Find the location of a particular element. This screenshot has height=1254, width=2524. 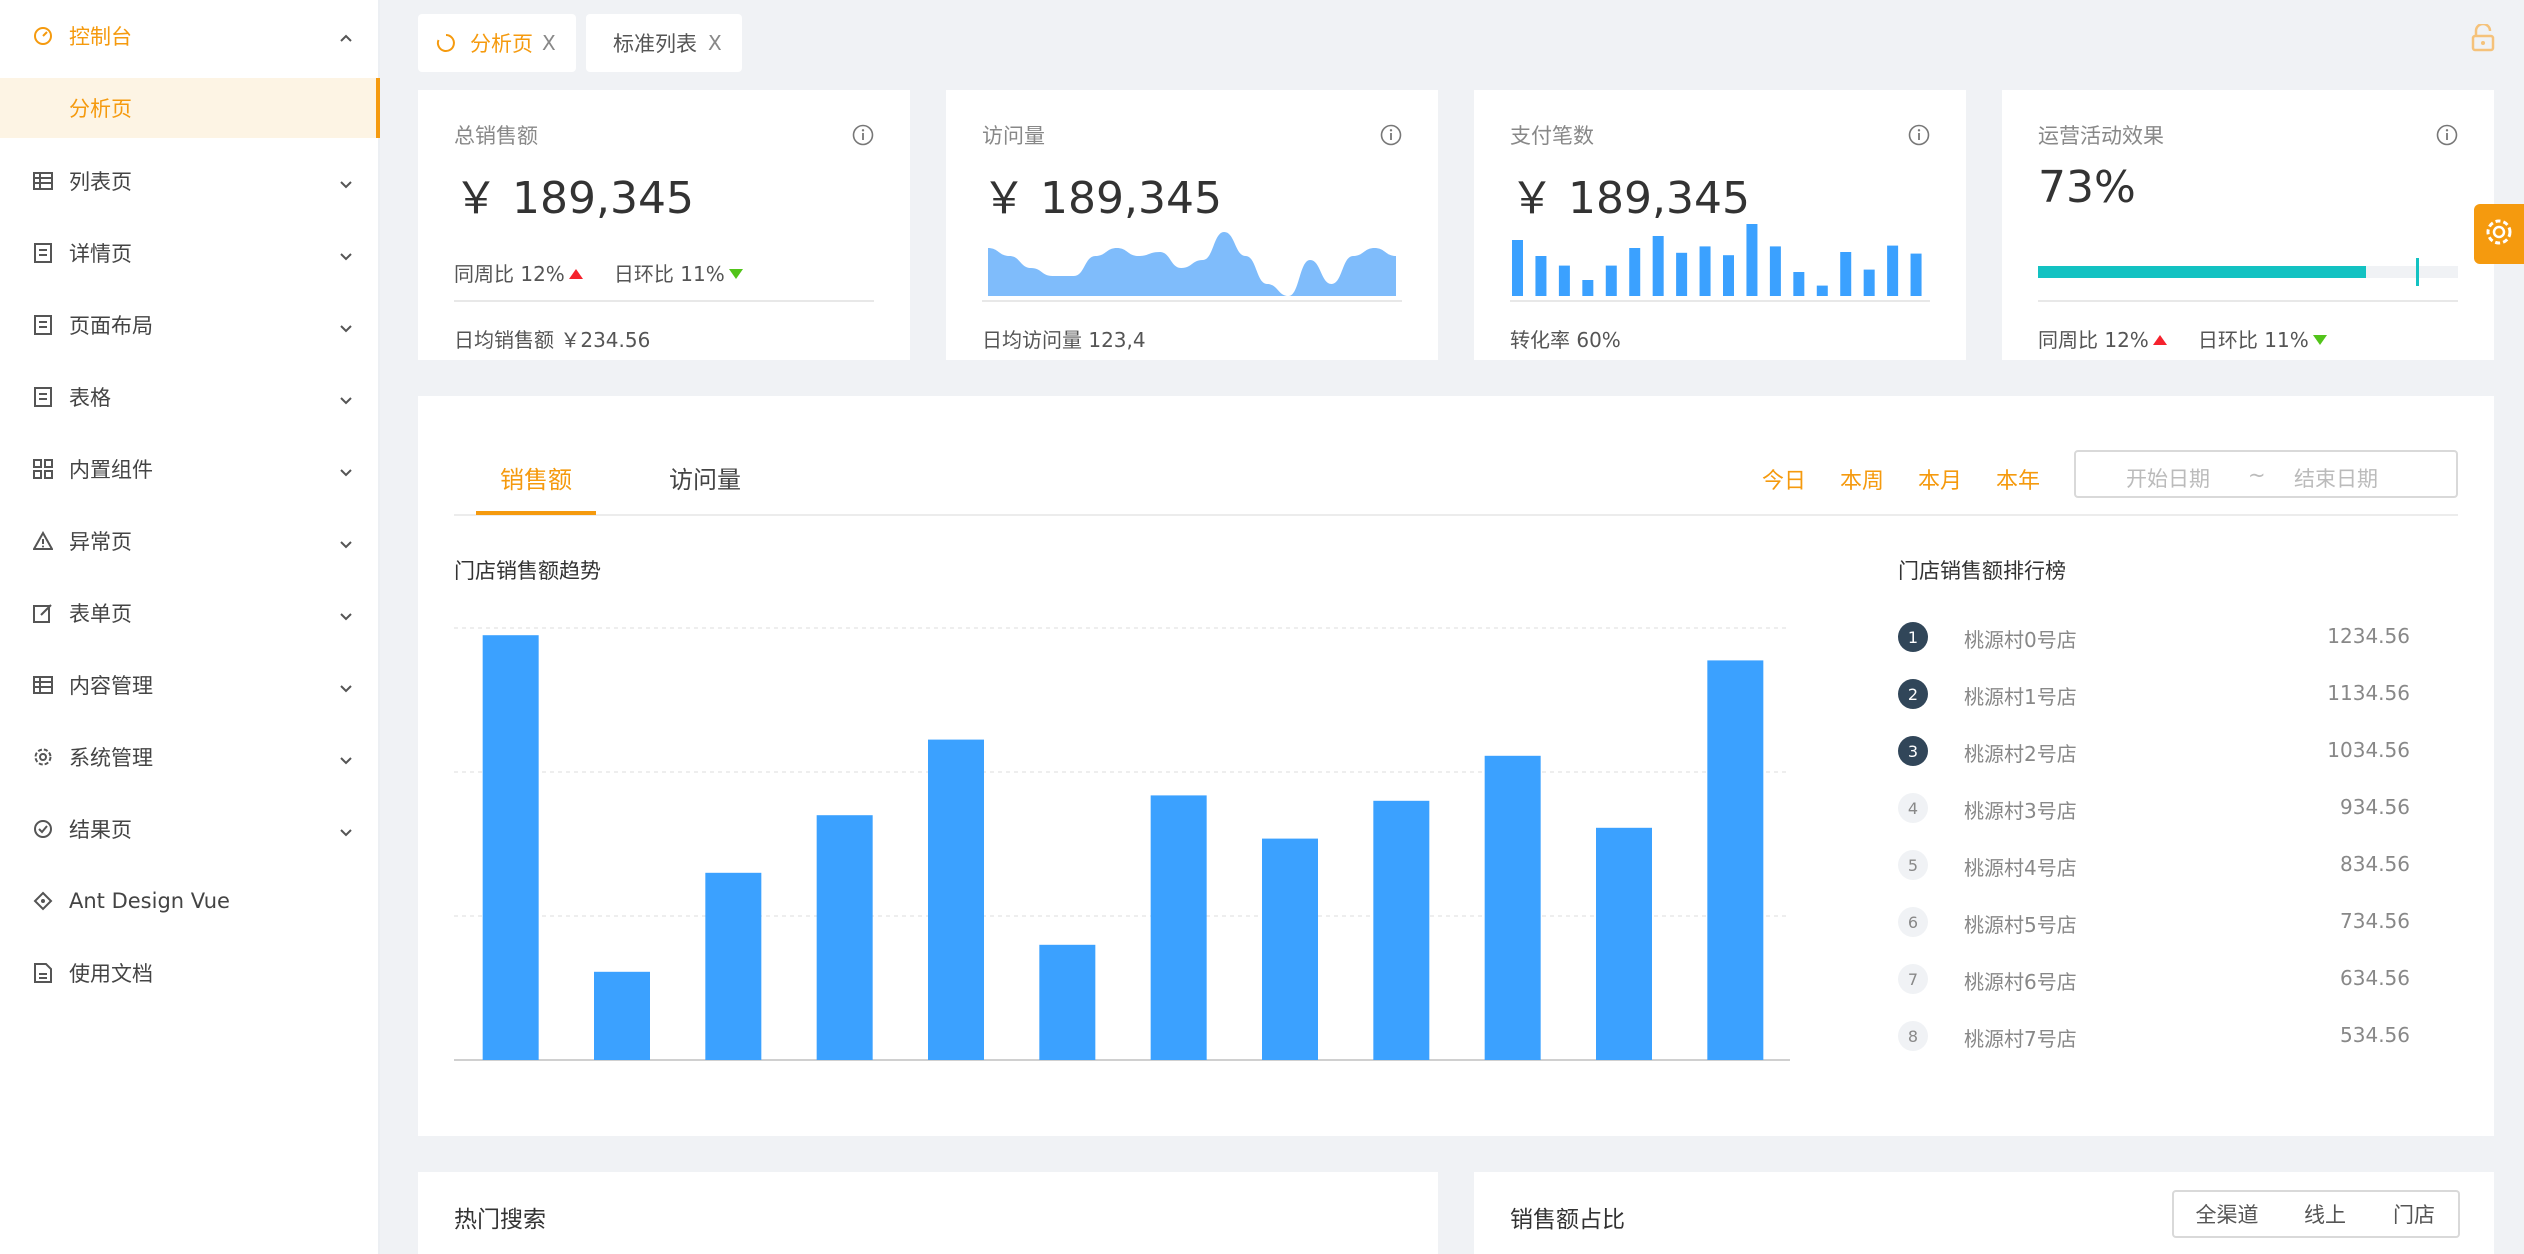

segment-store: 门店 is located at coordinates (2415, 1214).